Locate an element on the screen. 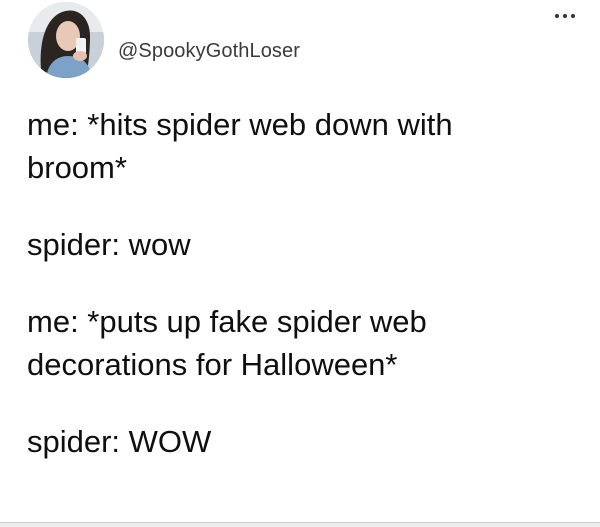  user-handle: @SpookyGothLoser is located at coordinates (209, 51).